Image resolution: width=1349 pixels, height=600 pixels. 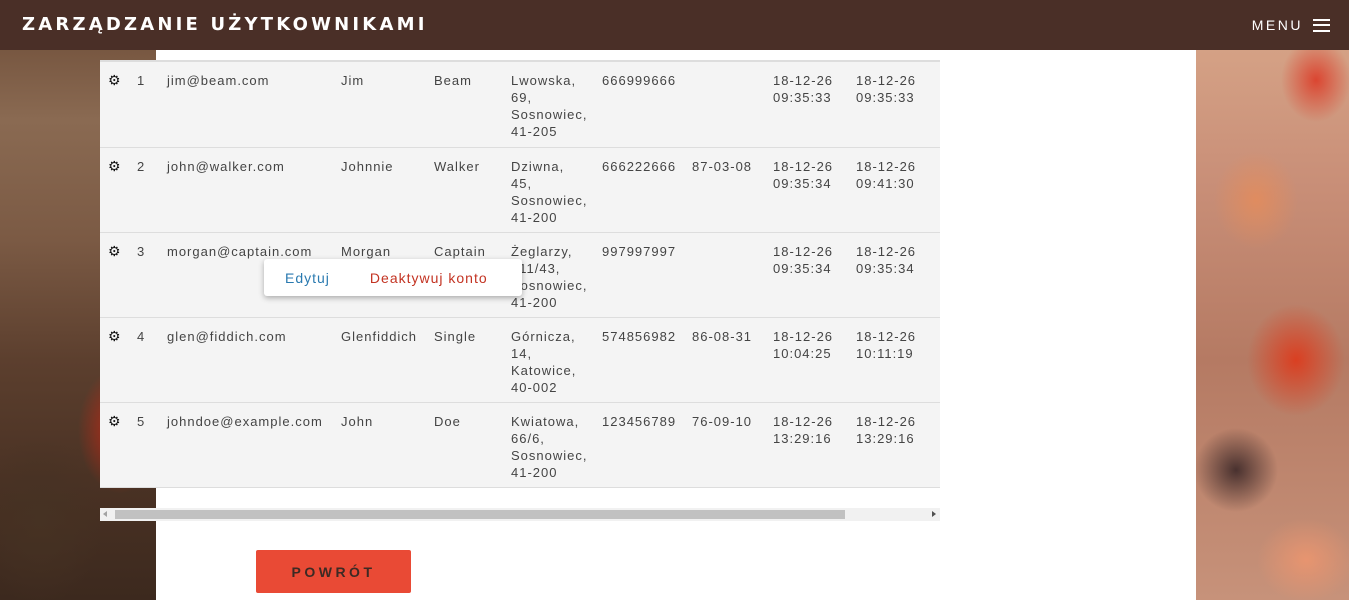 What do you see at coordinates (453, 80) in the screenshot?
I see `cell-last-name: Beam` at bounding box center [453, 80].